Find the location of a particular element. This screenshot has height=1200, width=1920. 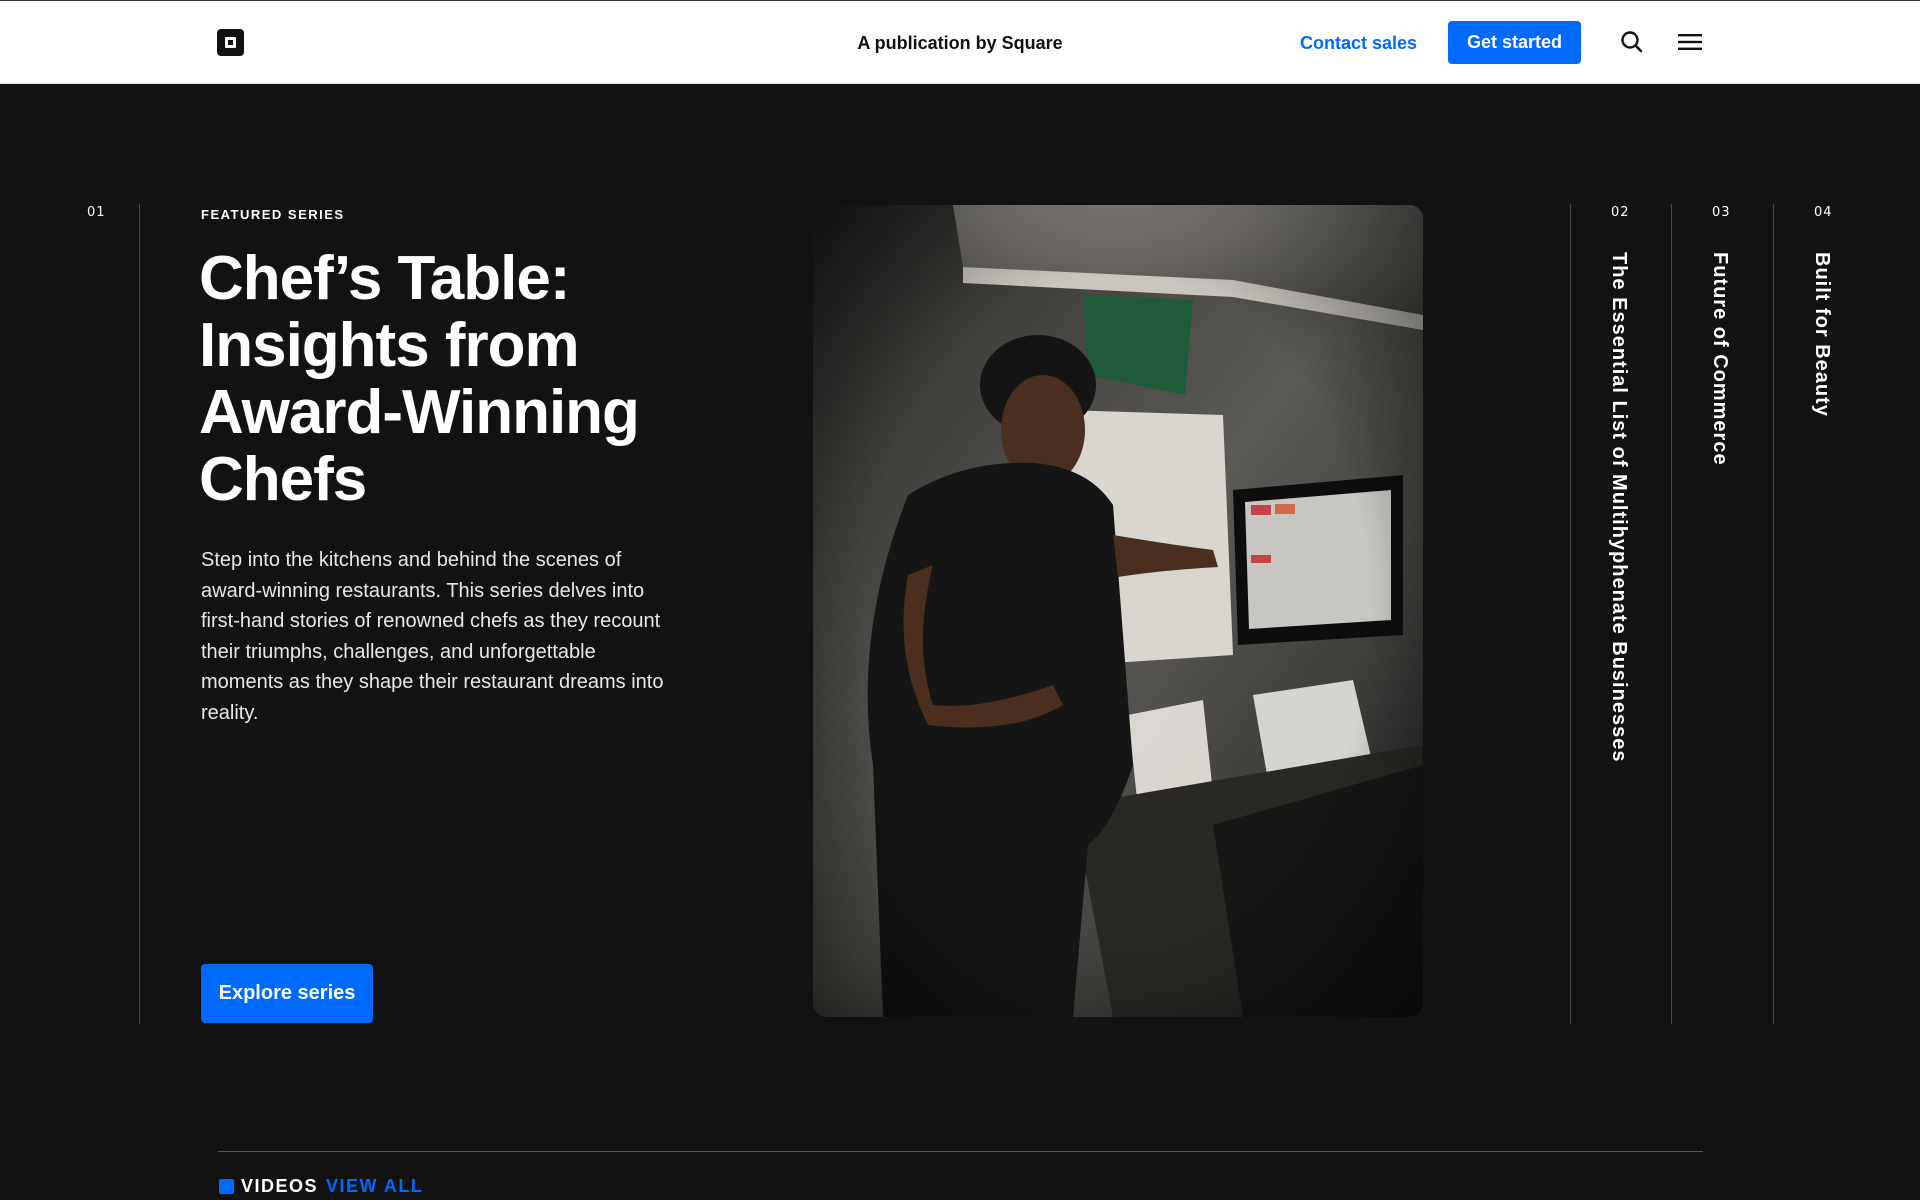

featured-series-label: FEATURED SERIES is located at coordinates (273, 214).